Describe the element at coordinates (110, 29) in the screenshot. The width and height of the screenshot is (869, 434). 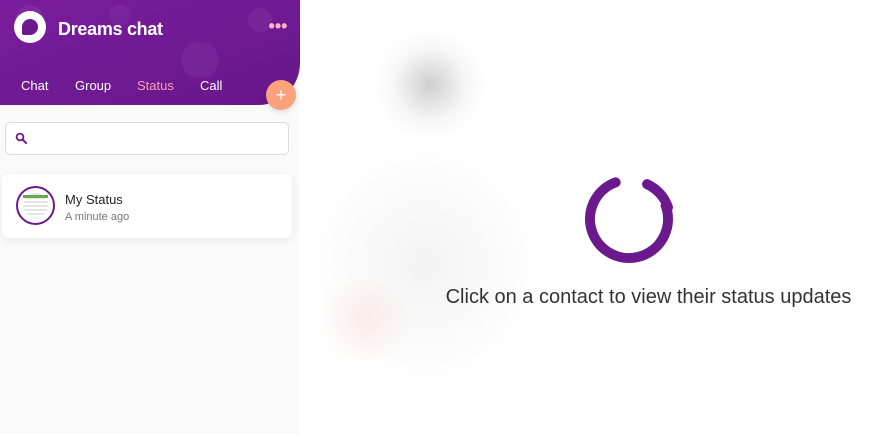
I see `app-name: Dreams chat` at that location.